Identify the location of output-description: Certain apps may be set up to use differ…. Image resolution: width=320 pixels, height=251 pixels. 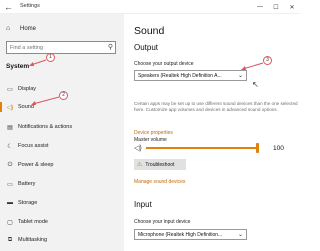
(216, 107).